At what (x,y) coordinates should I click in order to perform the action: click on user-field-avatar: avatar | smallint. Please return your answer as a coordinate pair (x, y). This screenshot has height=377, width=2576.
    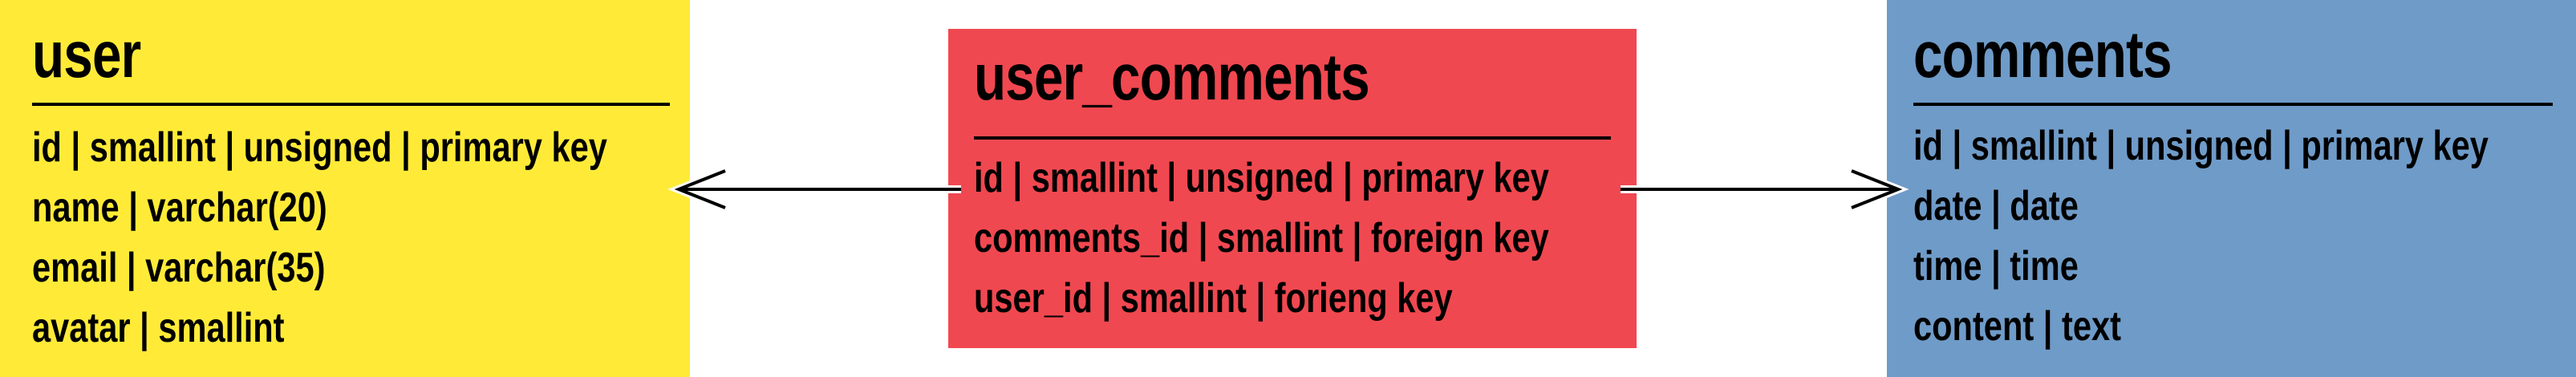
    Looking at the image, I should click on (158, 328).